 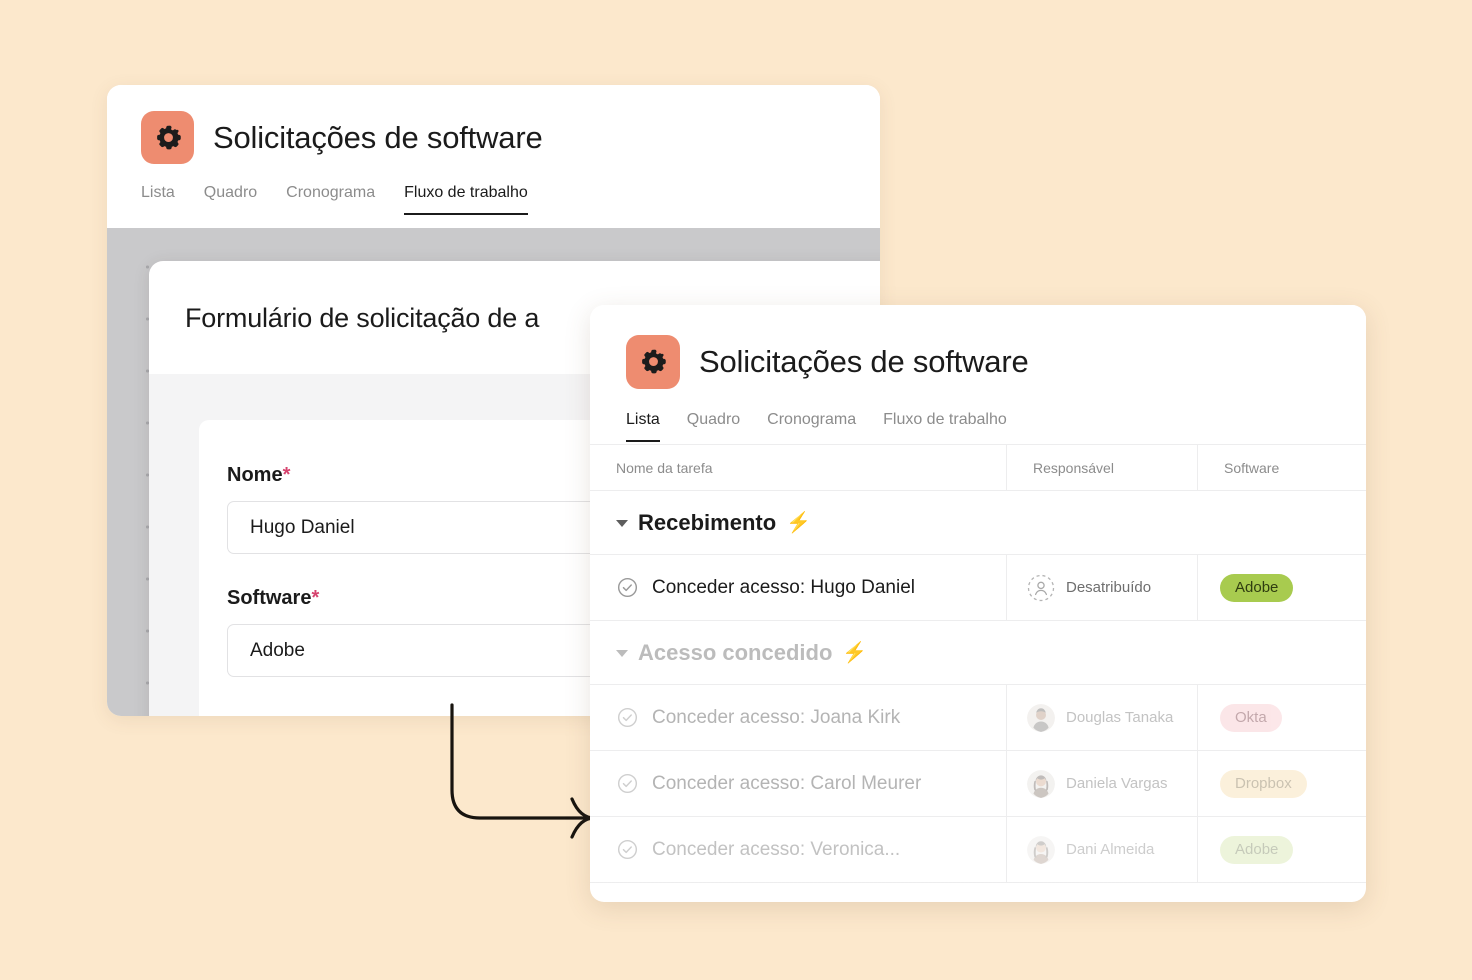 I want to click on name-label-text: Nome, so click(x=255, y=475).